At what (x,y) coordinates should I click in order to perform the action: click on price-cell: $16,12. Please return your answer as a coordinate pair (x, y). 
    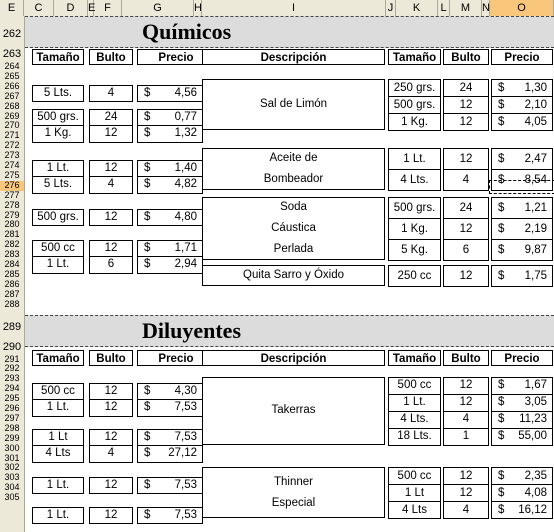
    Looking at the image, I should click on (522, 510).